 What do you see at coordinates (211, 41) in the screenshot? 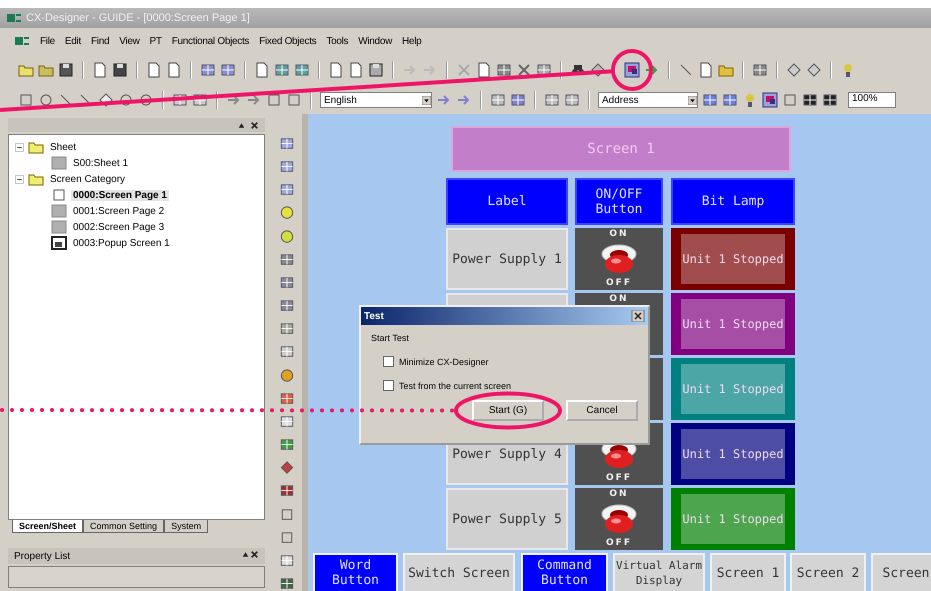
I see `menu-item: Functional Objects` at bounding box center [211, 41].